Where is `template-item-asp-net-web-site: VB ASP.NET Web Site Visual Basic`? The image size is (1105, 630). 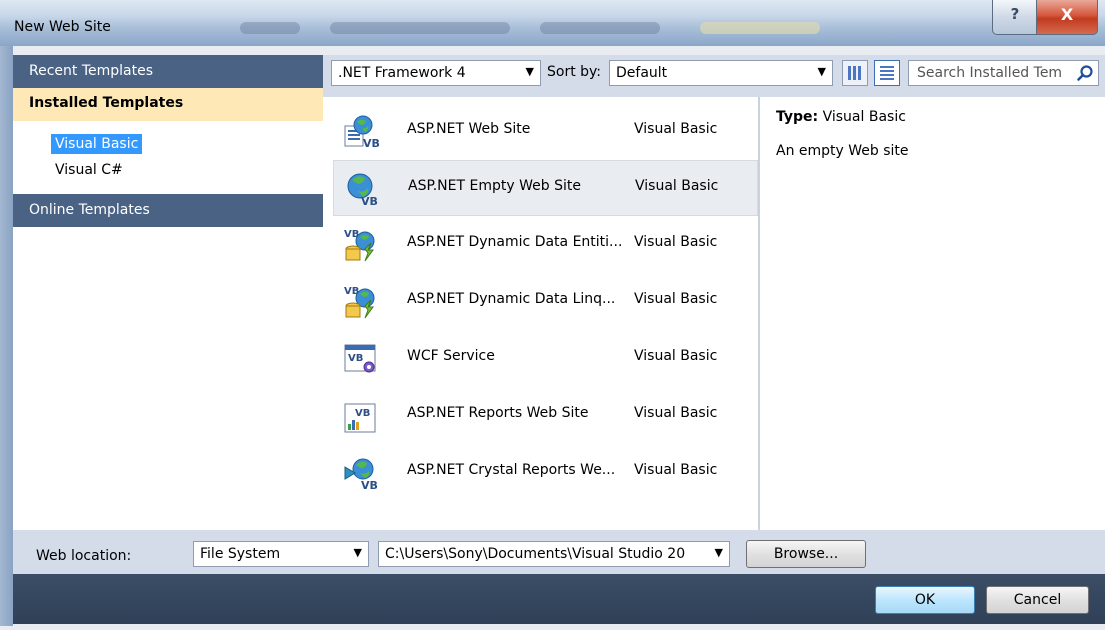
template-item-asp-net-web-site: VB ASP.NET Web Site Visual Basic is located at coordinates (545, 132).